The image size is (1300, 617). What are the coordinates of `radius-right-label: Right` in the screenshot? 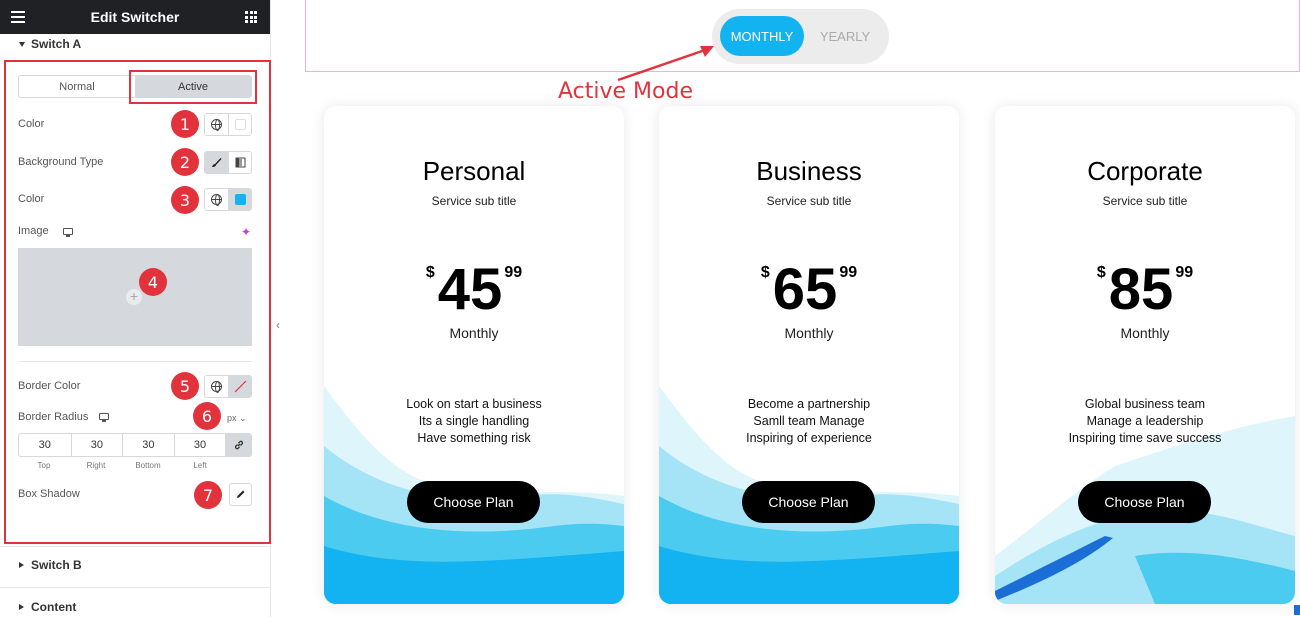 It's located at (96, 465).